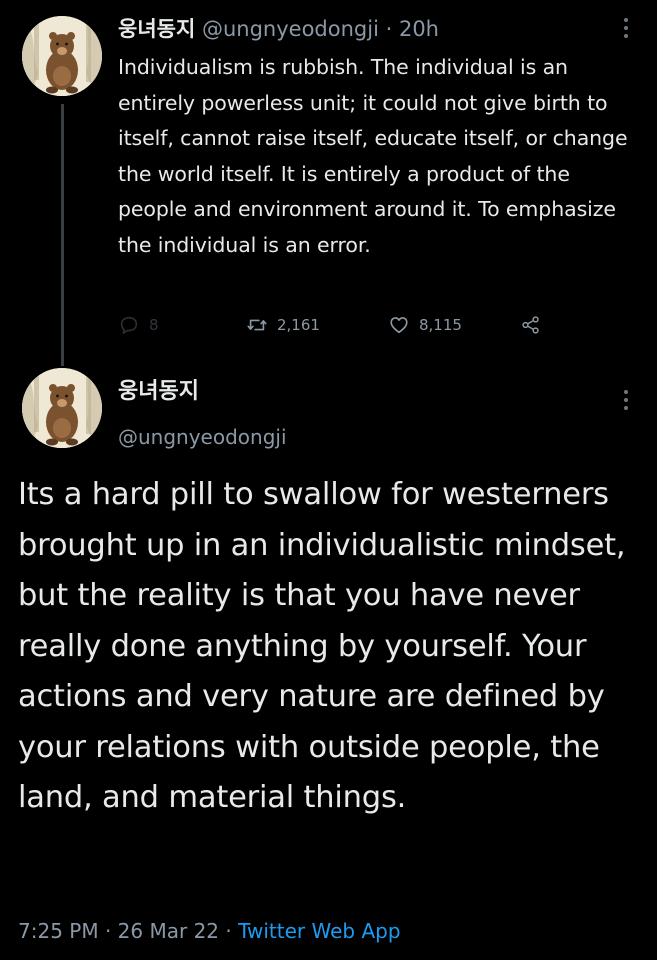 The image size is (657, 960). Describe the element at coordinates (399, 325) in the screenshot. I see `like-icon` at that location.